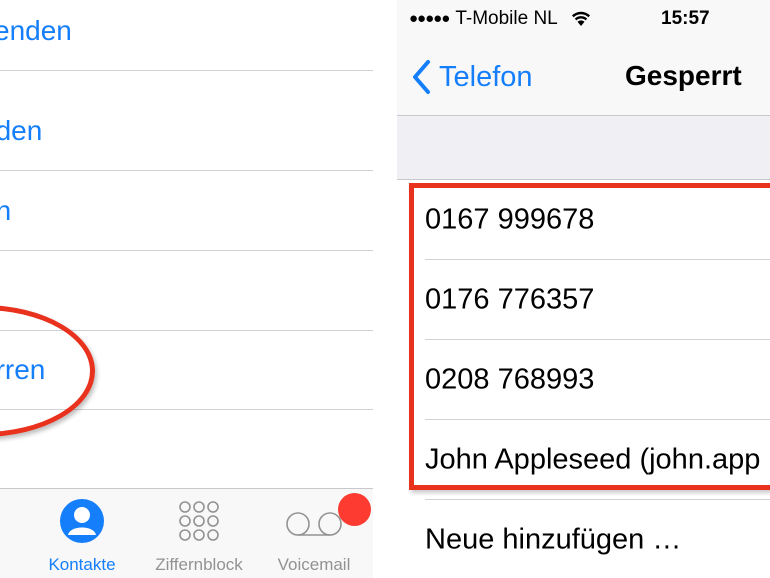 The width and height of the screenshot is (770, 578). Describe the element at coordinates (21, 130) in the screenshot. I see `list-item-label: nden` at that location.